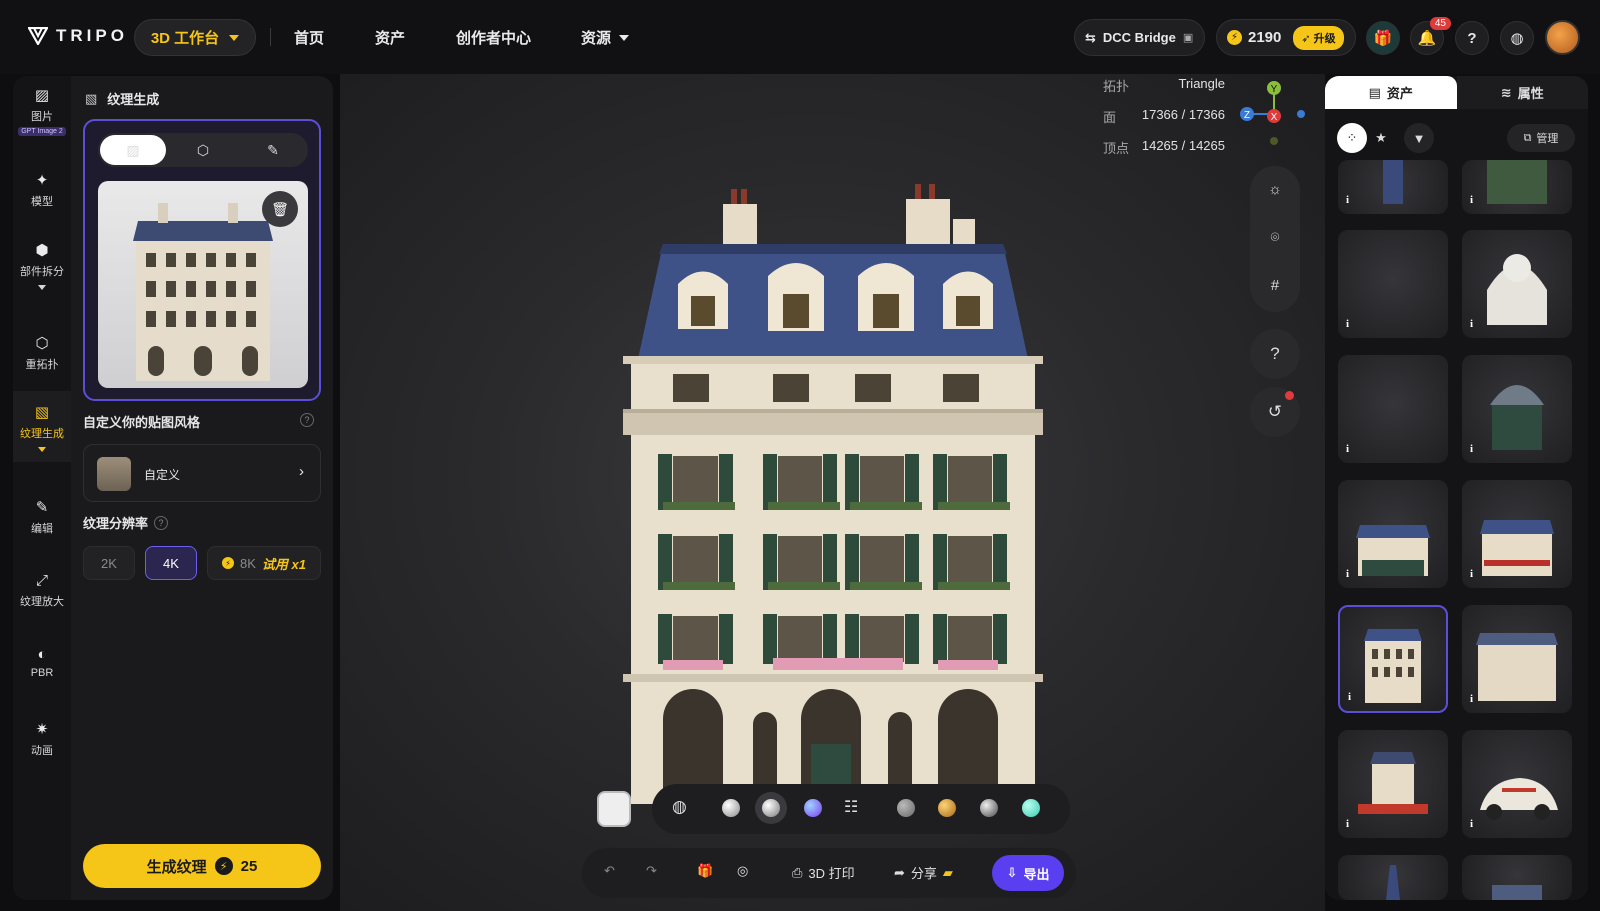  I want to click on screenshot-button: ⌾, so click(1275, 238).